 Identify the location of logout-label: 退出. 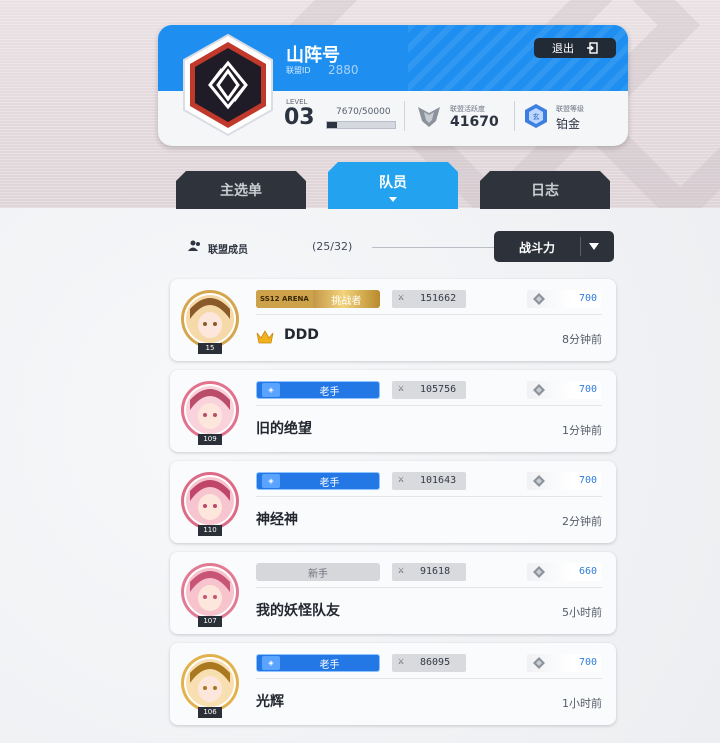
(563, 48).